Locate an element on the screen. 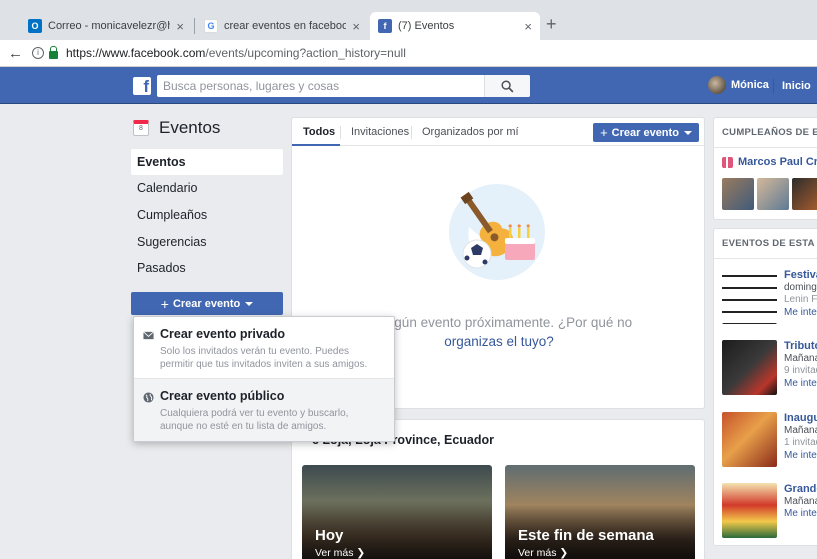 The height and width of the screenshot is (559, 817). create-event-button-sidebar: + Crear evento is located at coordinates (207, 303).